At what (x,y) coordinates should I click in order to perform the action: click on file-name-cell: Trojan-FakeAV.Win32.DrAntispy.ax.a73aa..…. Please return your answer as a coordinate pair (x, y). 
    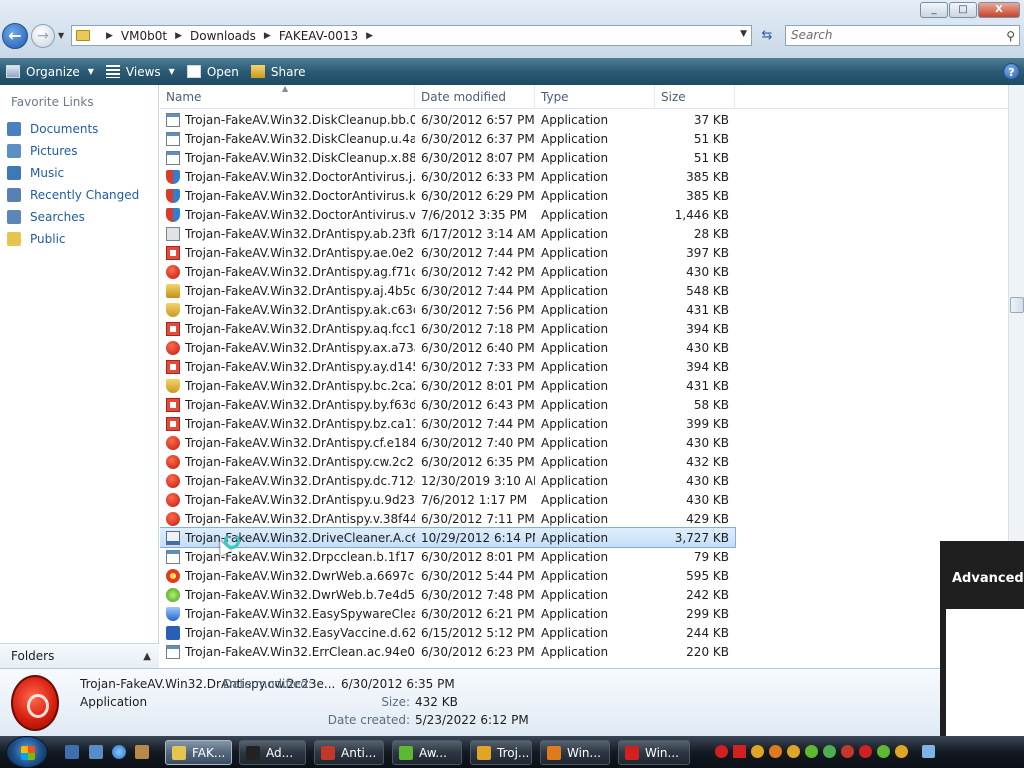
    Looking at the image, I should click on (287, 347).